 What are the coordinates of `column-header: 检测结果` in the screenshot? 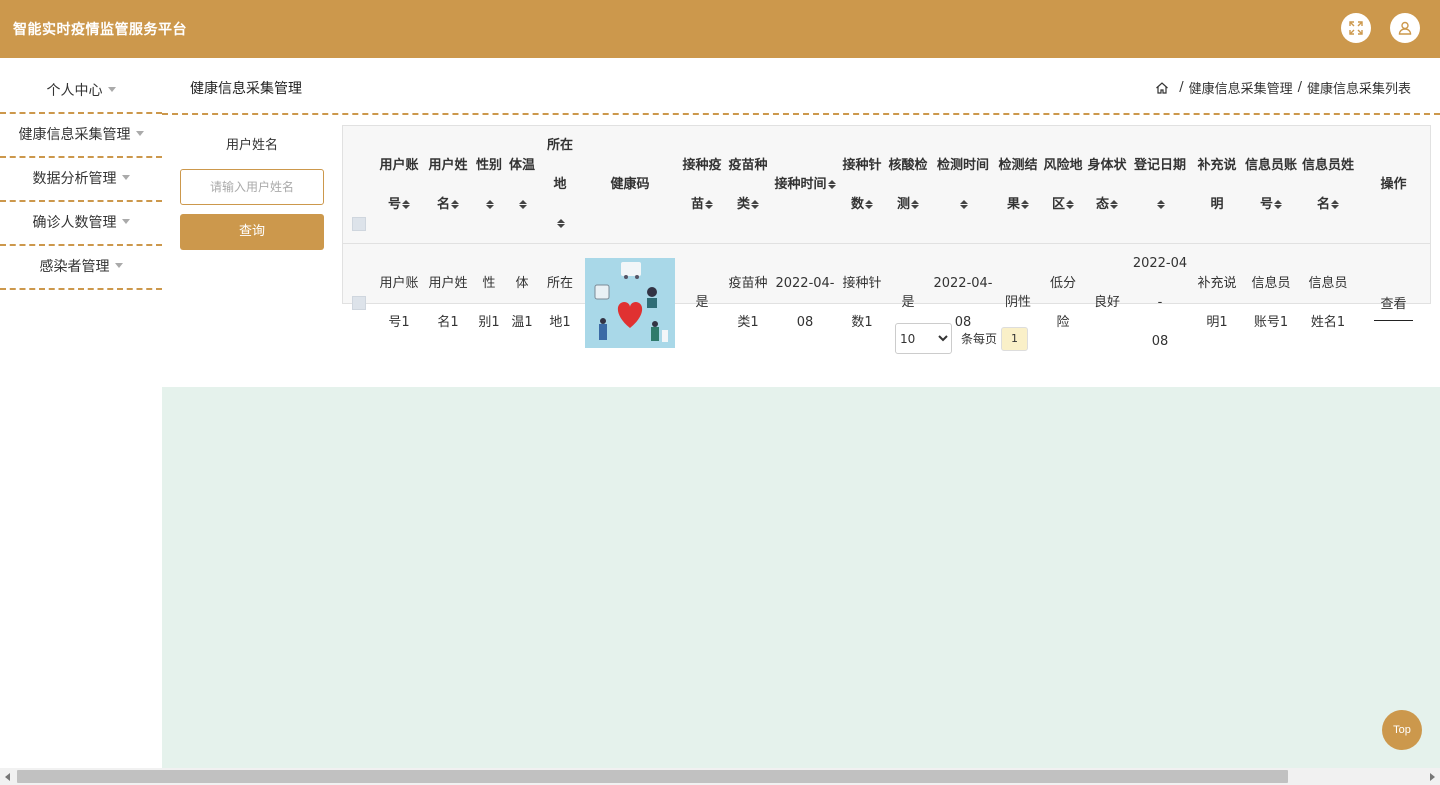 It's located at (1018, 185).